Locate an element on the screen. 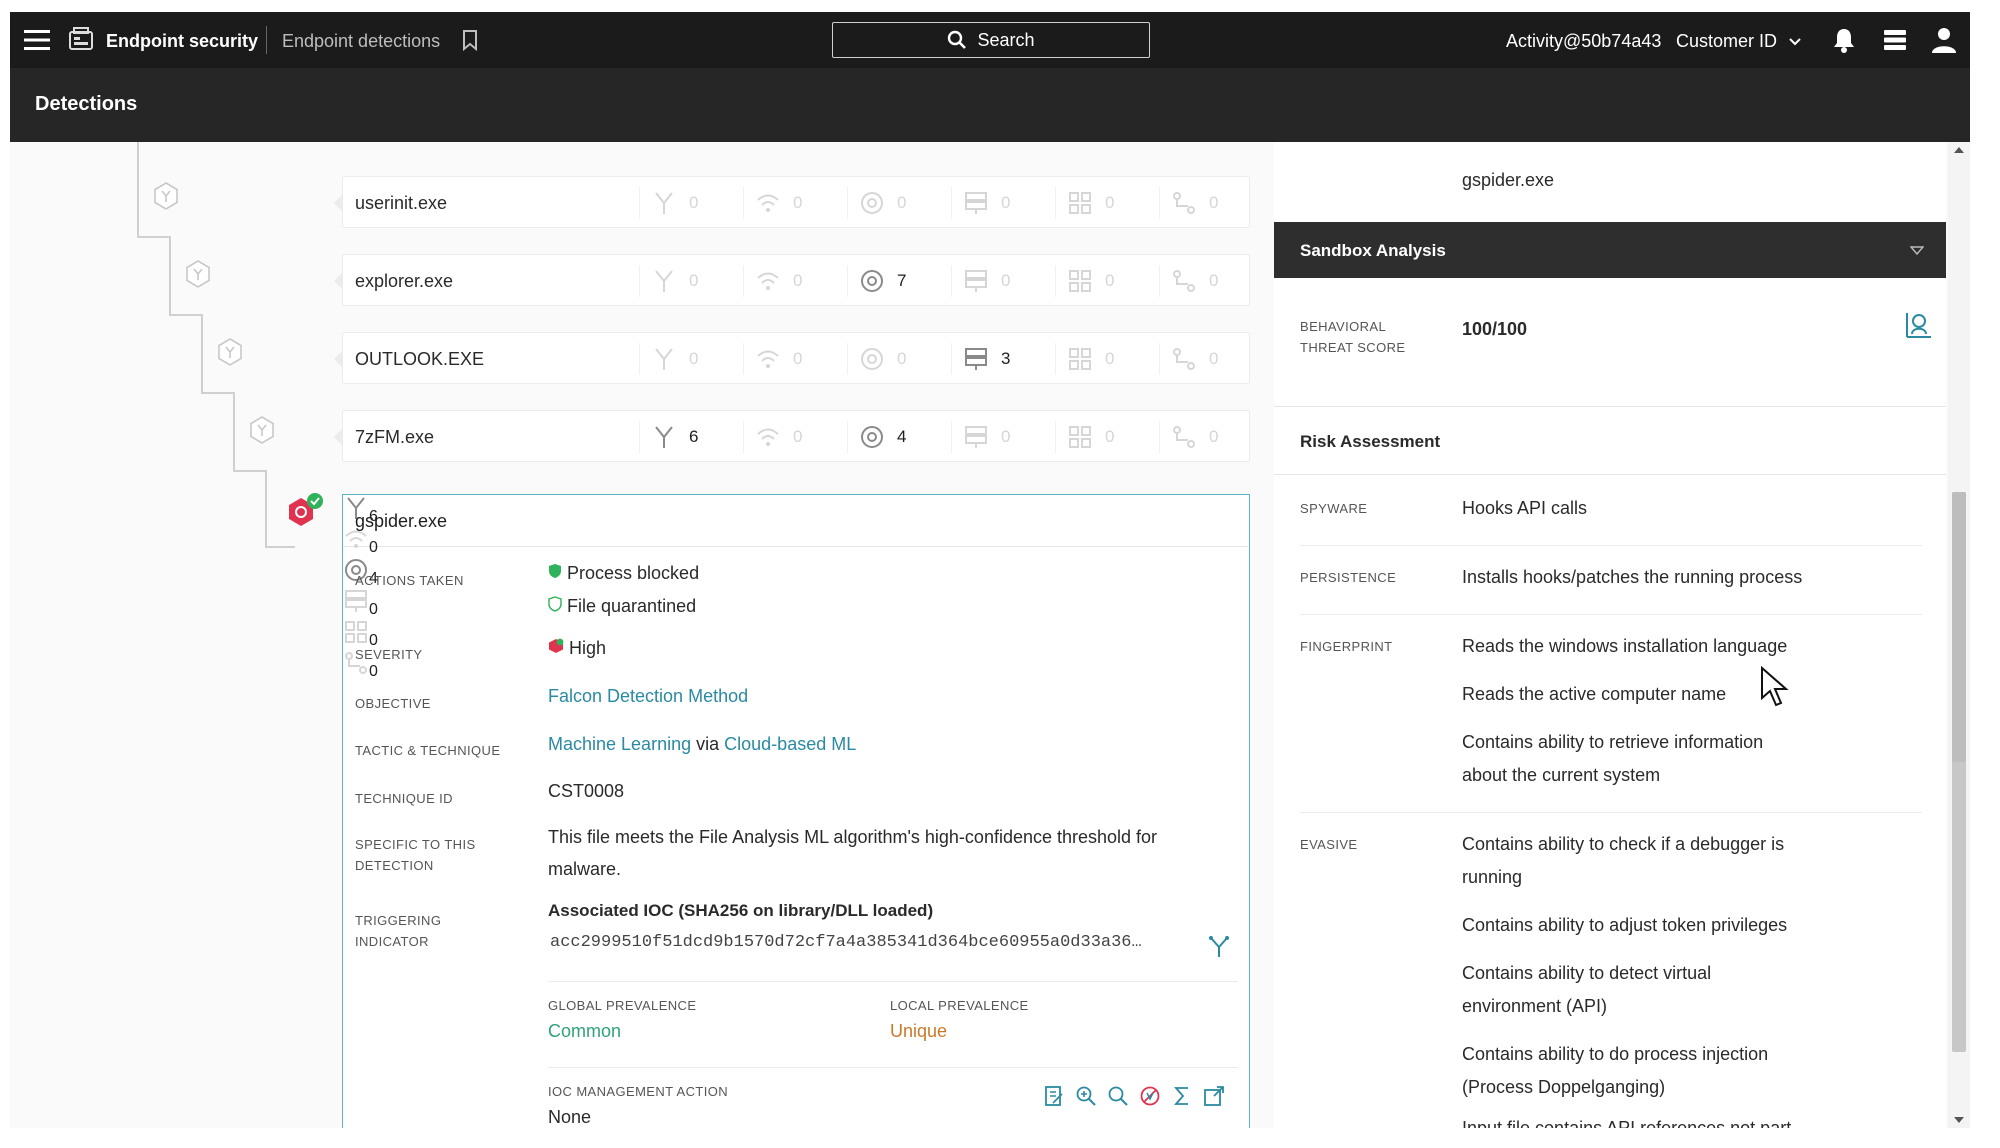 The width and height of the screenshot is (2000, 1148). wifi-icon is located at coordinates (768, 203).